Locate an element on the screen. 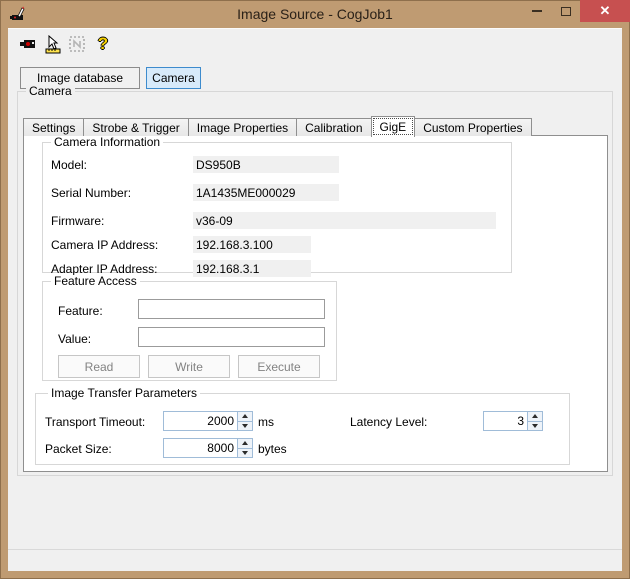 The image size is (630, 579). tab-gige-label: GigE is located at coordinates (393, 127).